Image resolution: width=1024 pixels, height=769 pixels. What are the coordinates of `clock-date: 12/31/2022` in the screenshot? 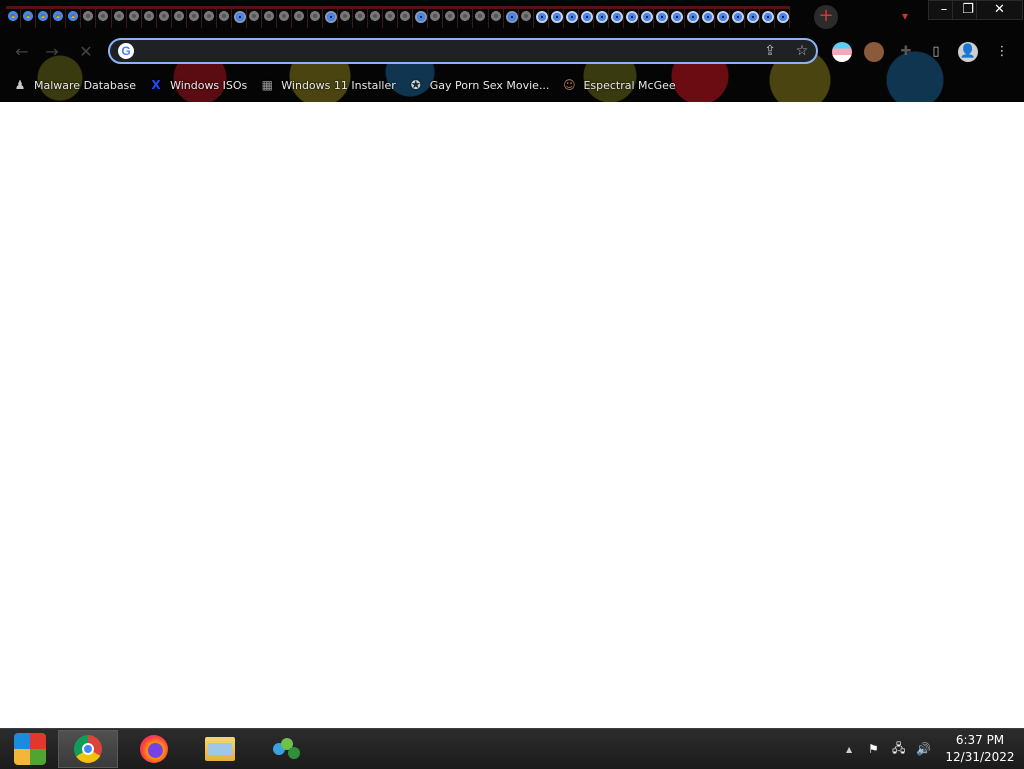 It's located at (980, 757).